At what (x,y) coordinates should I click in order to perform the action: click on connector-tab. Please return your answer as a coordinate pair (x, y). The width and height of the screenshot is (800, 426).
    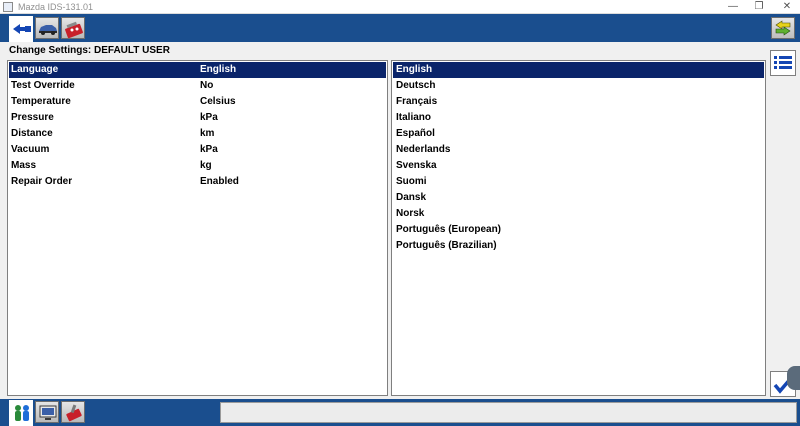
    Looking at the image, I should click on (21, 29).